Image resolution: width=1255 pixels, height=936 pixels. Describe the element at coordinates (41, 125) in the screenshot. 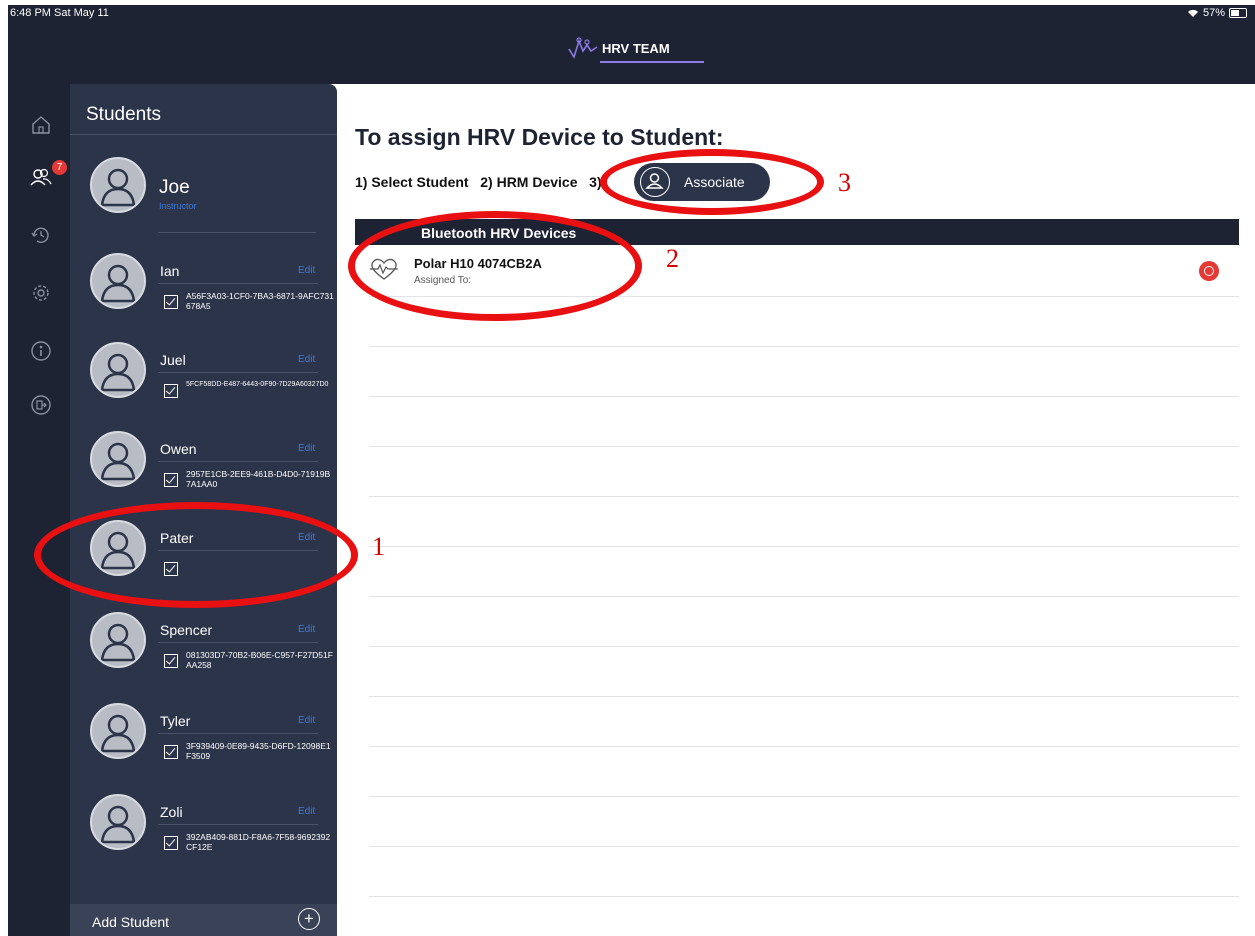

I see `home-icon` at that location.